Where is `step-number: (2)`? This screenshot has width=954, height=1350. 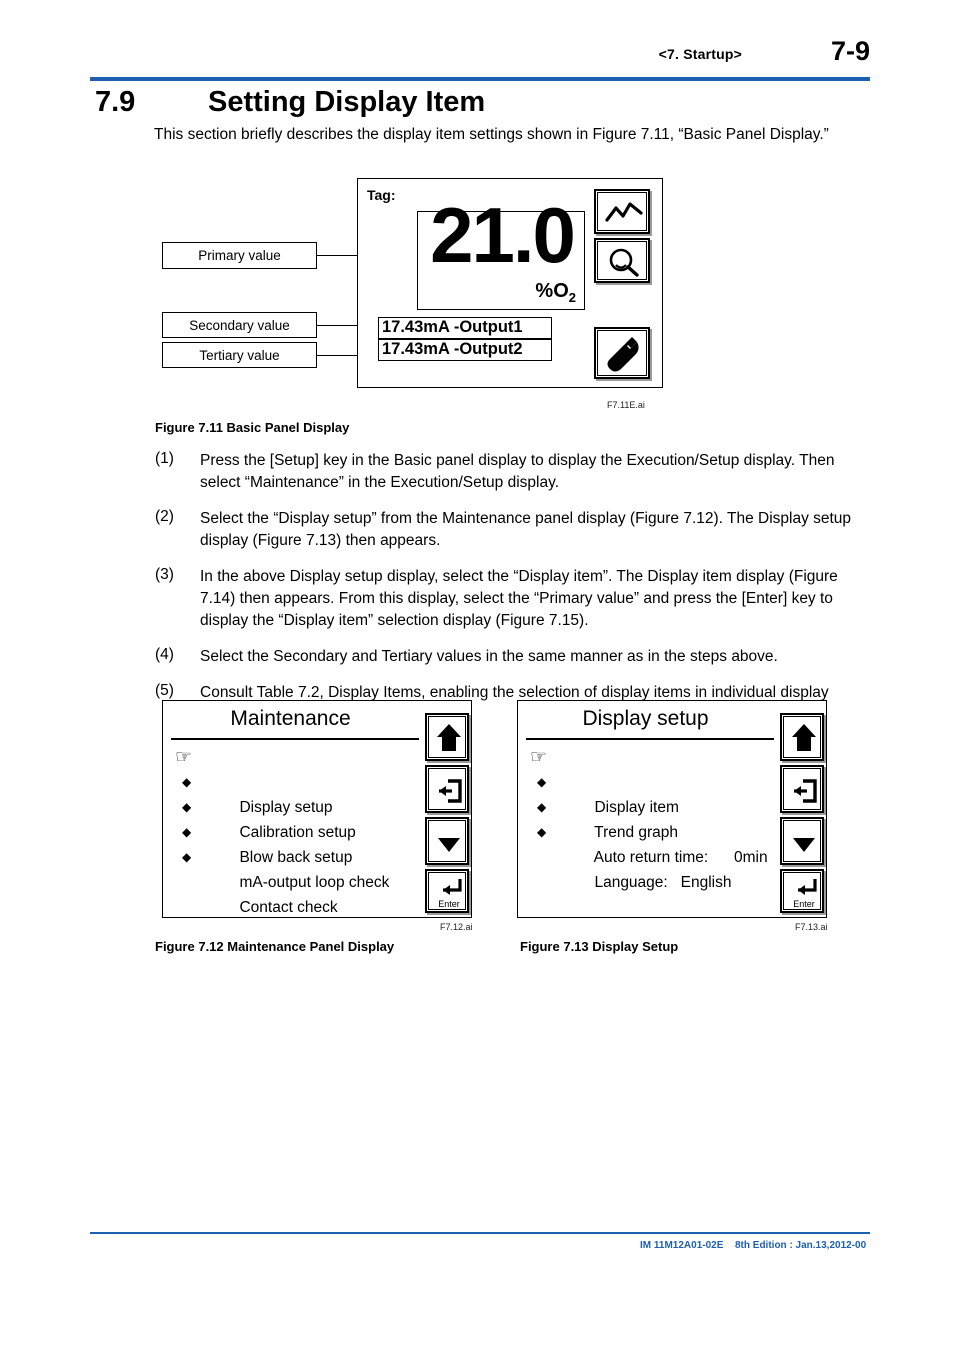 step-number: (2) is located at coordinates (164, 516).